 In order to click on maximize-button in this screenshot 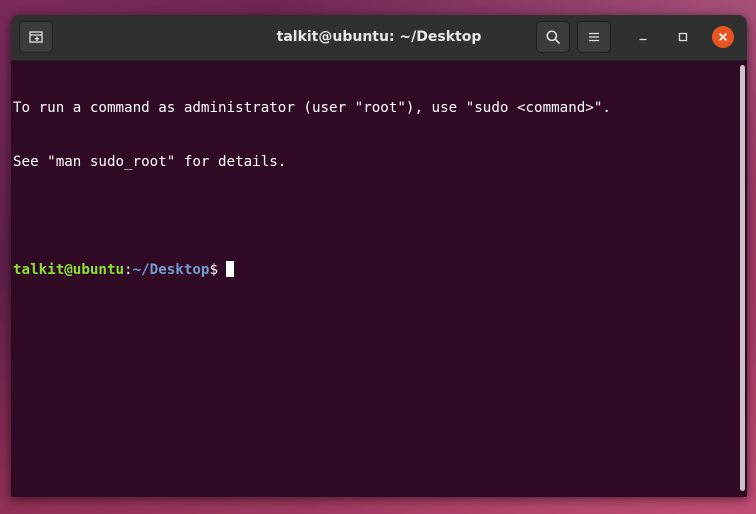, I will do `click(683, 37)`.